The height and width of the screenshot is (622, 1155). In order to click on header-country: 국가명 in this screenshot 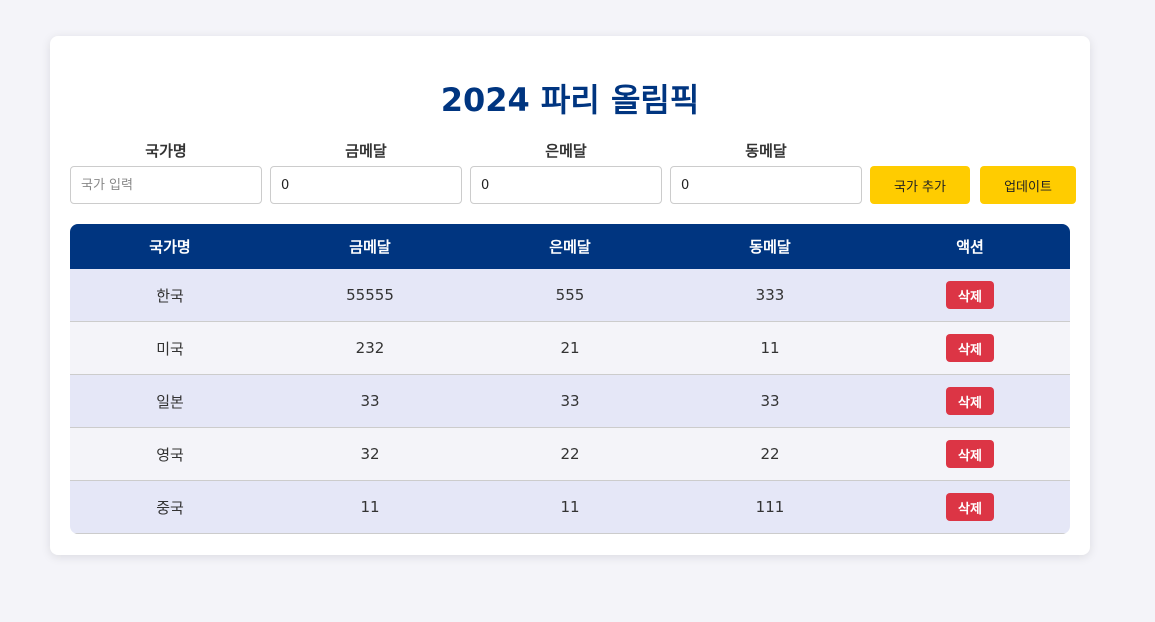, I will do `click(170, 247)`.